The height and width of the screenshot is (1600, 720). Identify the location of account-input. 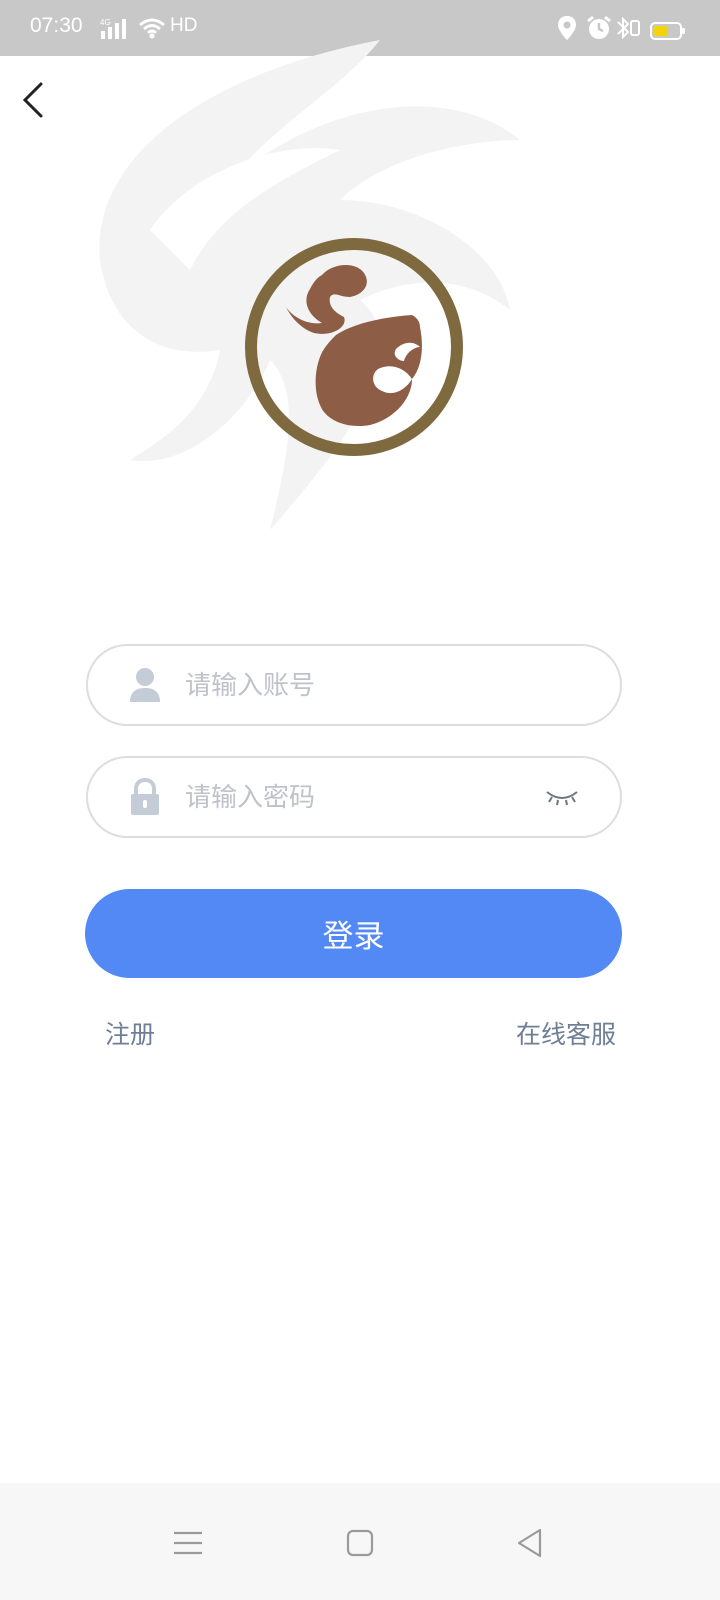
(355, 686).